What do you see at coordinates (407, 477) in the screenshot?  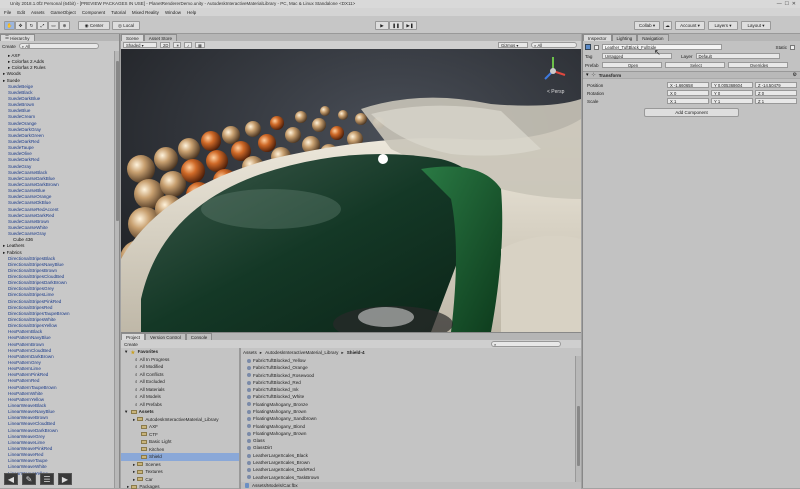 I see `asset-file-item: LeatherLargeScales_TaskBrown` at bounding box center [407, 477].